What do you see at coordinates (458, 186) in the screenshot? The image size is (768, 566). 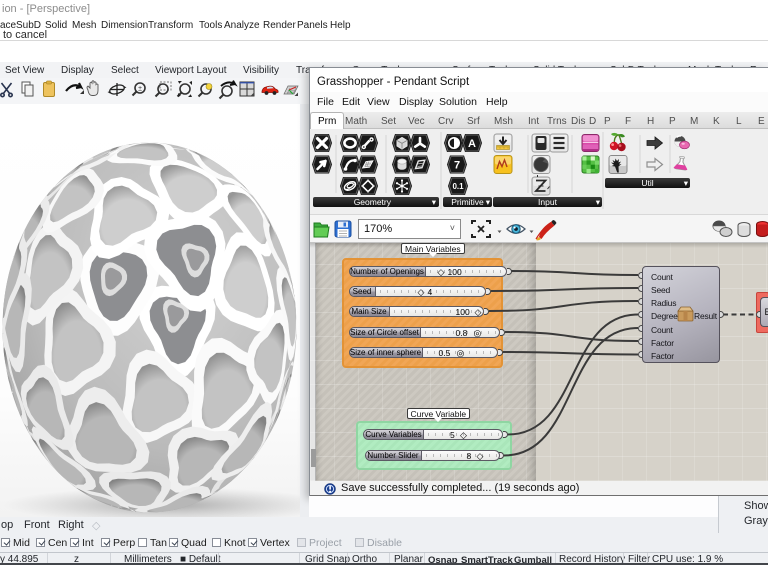 I see `svg-text: 0.1` at bounding box center [458, 186].